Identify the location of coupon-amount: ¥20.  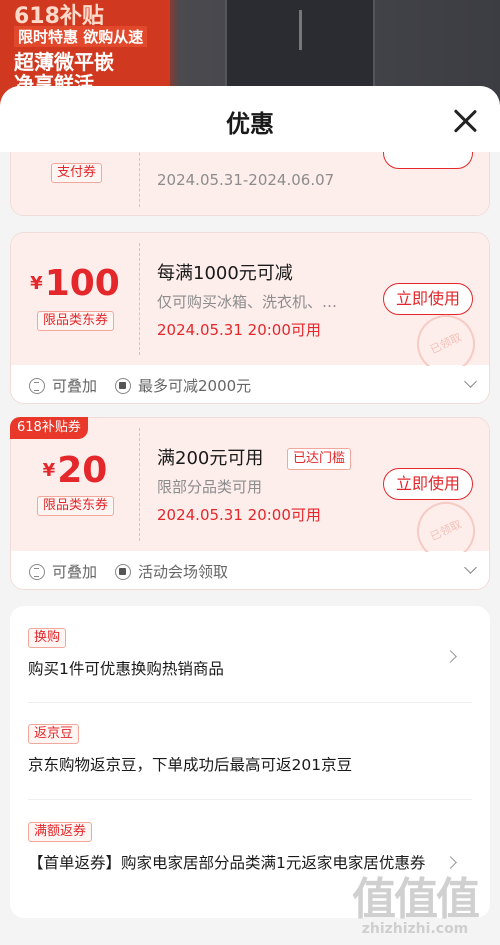
(75, 470).